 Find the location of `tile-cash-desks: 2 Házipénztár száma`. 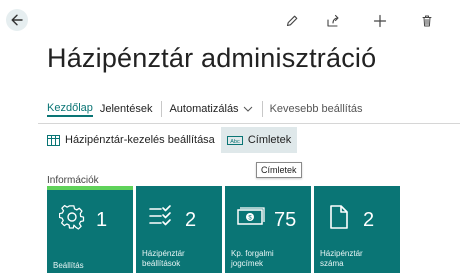

tile-cash-desks: 2 Házipénztár száma is located at coordinates (357, 229).